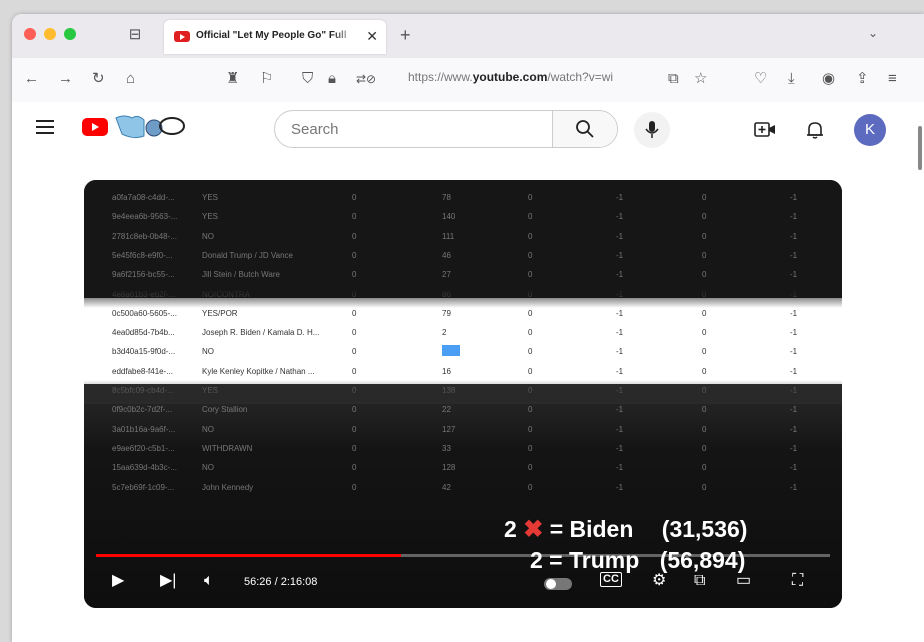  What do you see at coordinates (611, 579) in the screenshot?
I see `closed-captions-icon: CC` at bounding box center [611, 579].